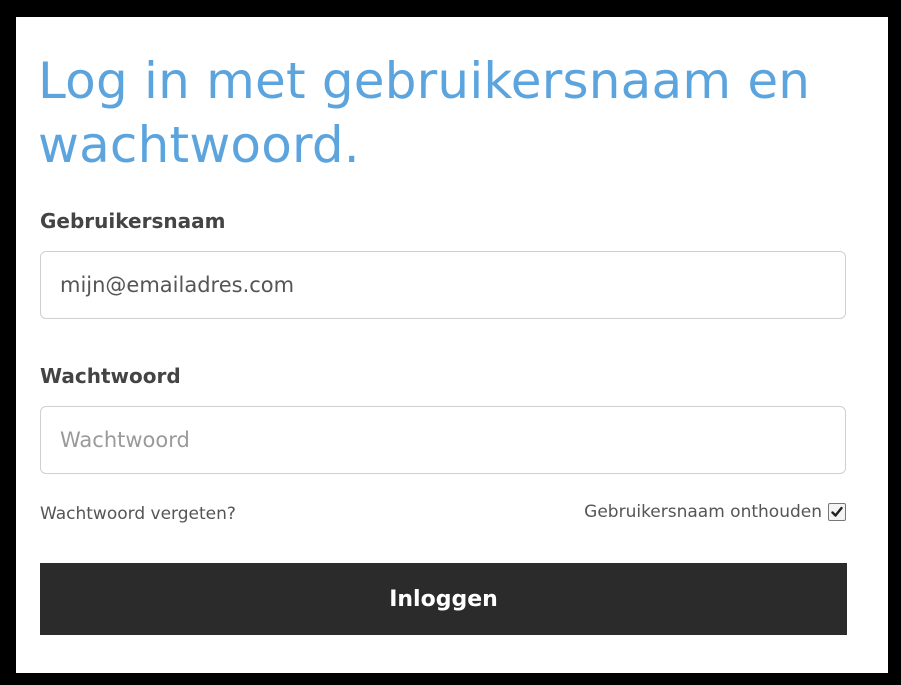 The image size is (901, 685). Describe the element at coordinates (133, 221) in the screenshot. I see `username-label: Gebruikersnaam` at that location.